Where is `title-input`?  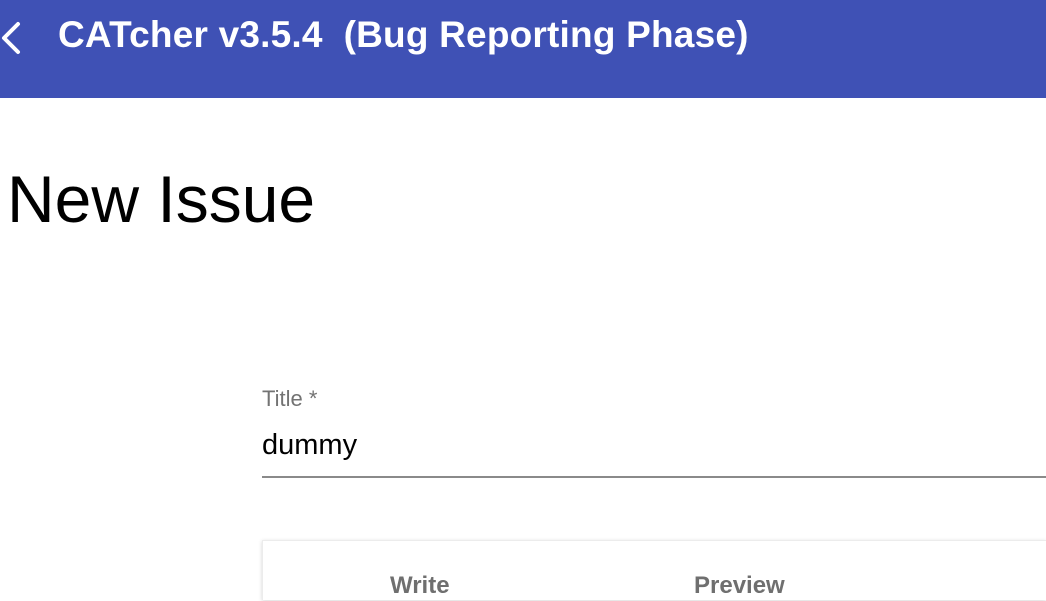 title-input is located at coordinates (654, 445).